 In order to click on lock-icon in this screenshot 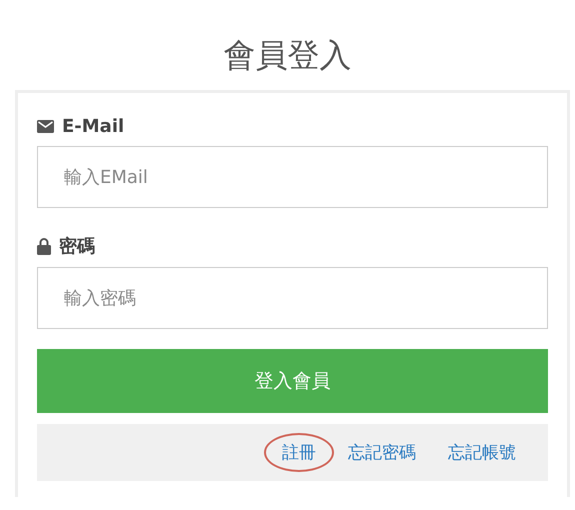, I will do `click(44, 246)`.